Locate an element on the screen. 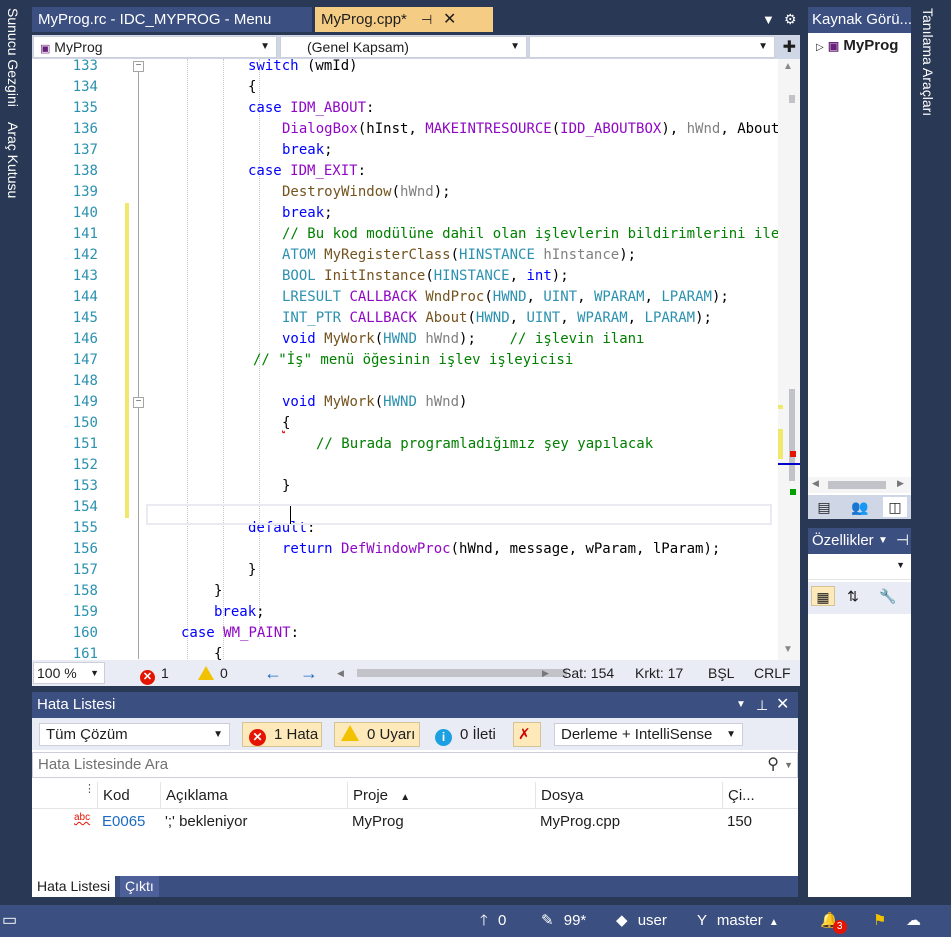  column-header-project: Proje ▲ is located at coordinates (441, 795).